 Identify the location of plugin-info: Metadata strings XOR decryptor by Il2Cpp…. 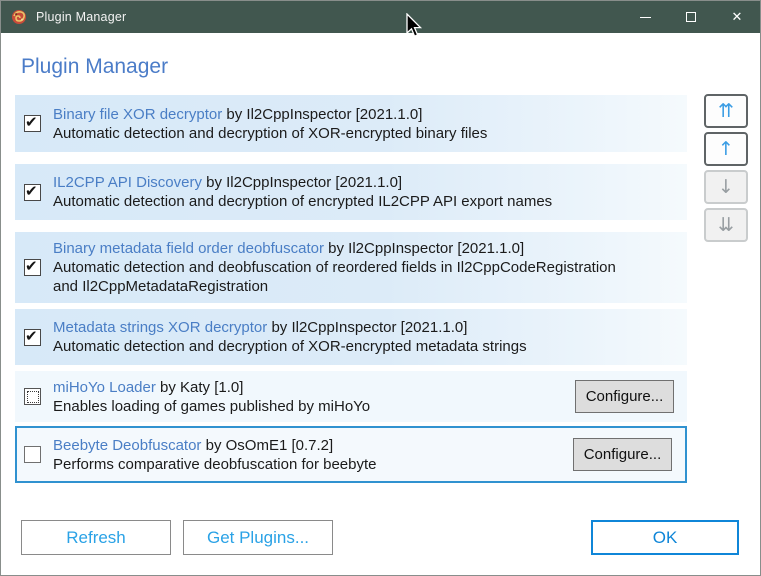
(370, 337).